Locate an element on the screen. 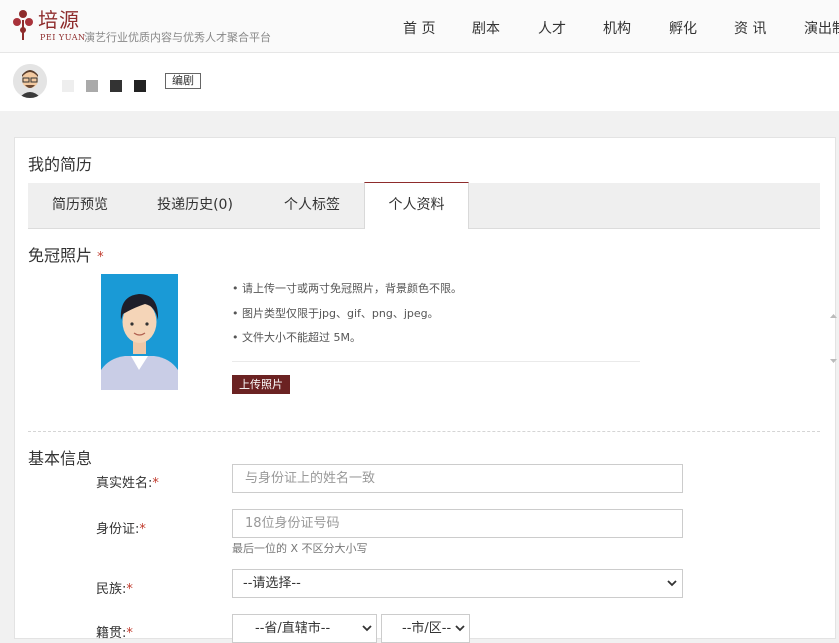 The width and height of the screenshot is (839, 643). province-select: --省/直辖市-- is located at coordinates (304, 628).